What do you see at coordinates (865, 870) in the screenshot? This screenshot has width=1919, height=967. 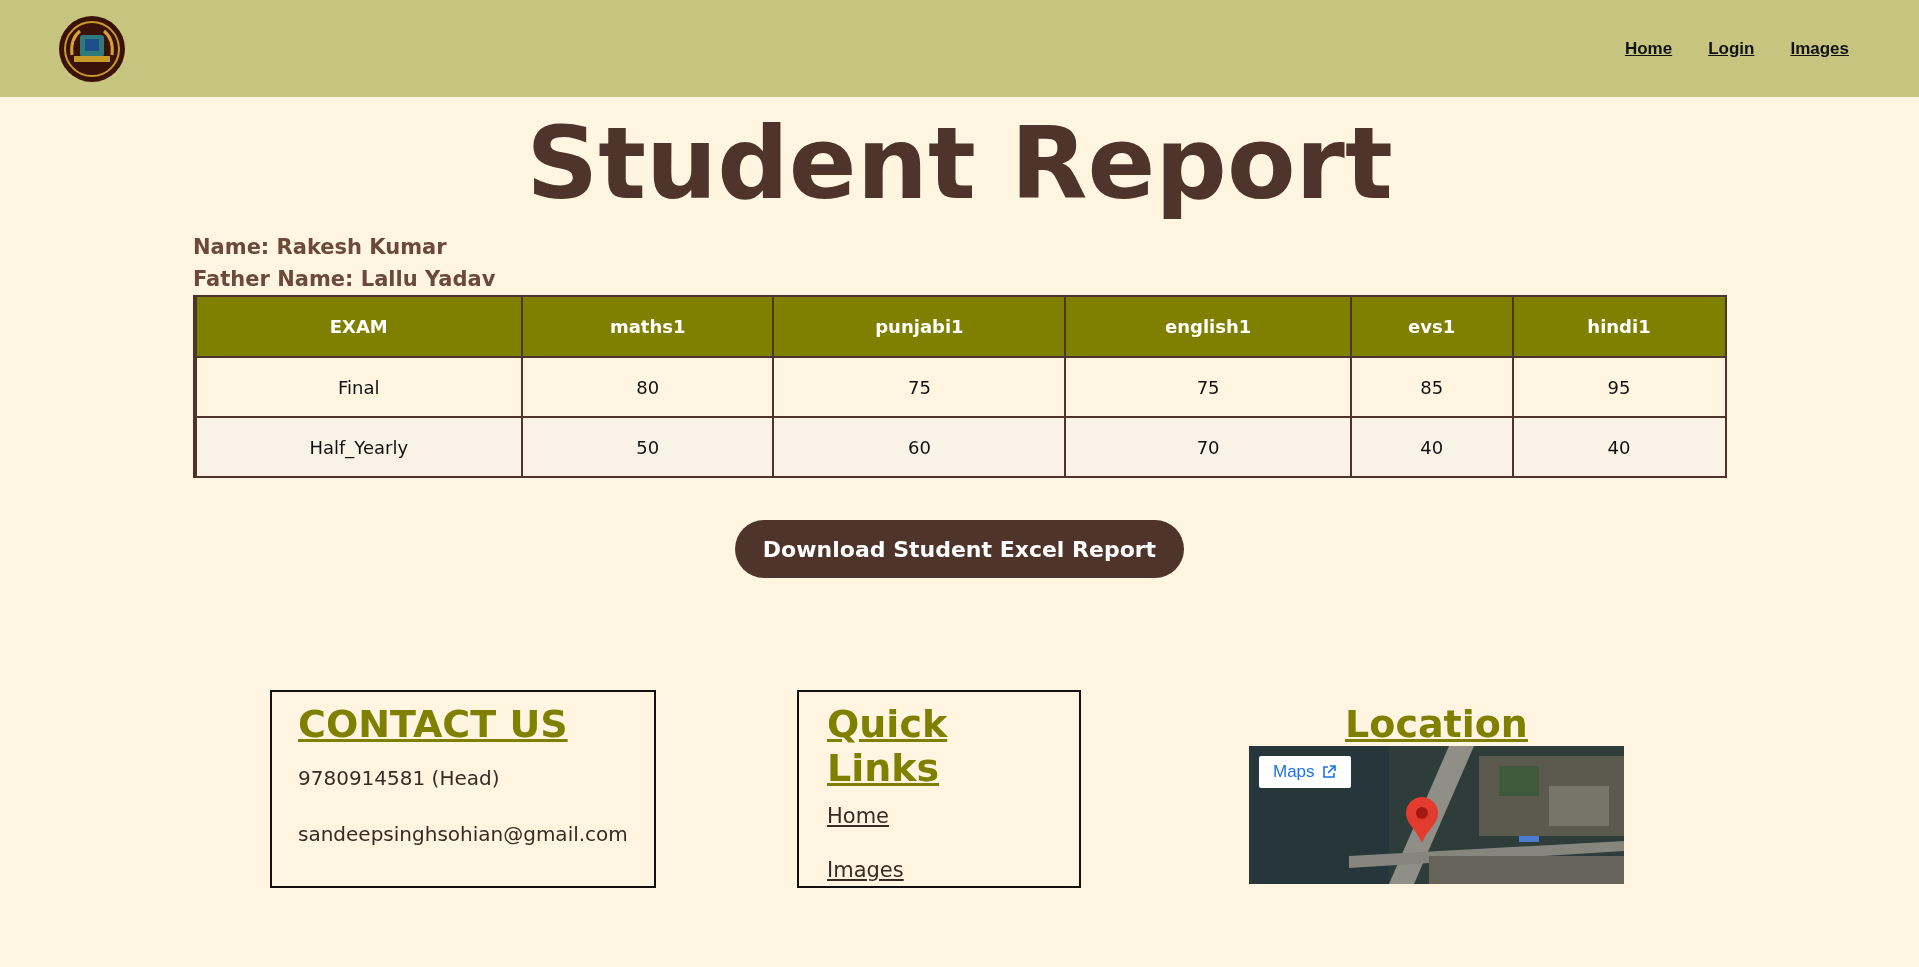 I see `footer-link: Images` at bounding box center [865, 870].